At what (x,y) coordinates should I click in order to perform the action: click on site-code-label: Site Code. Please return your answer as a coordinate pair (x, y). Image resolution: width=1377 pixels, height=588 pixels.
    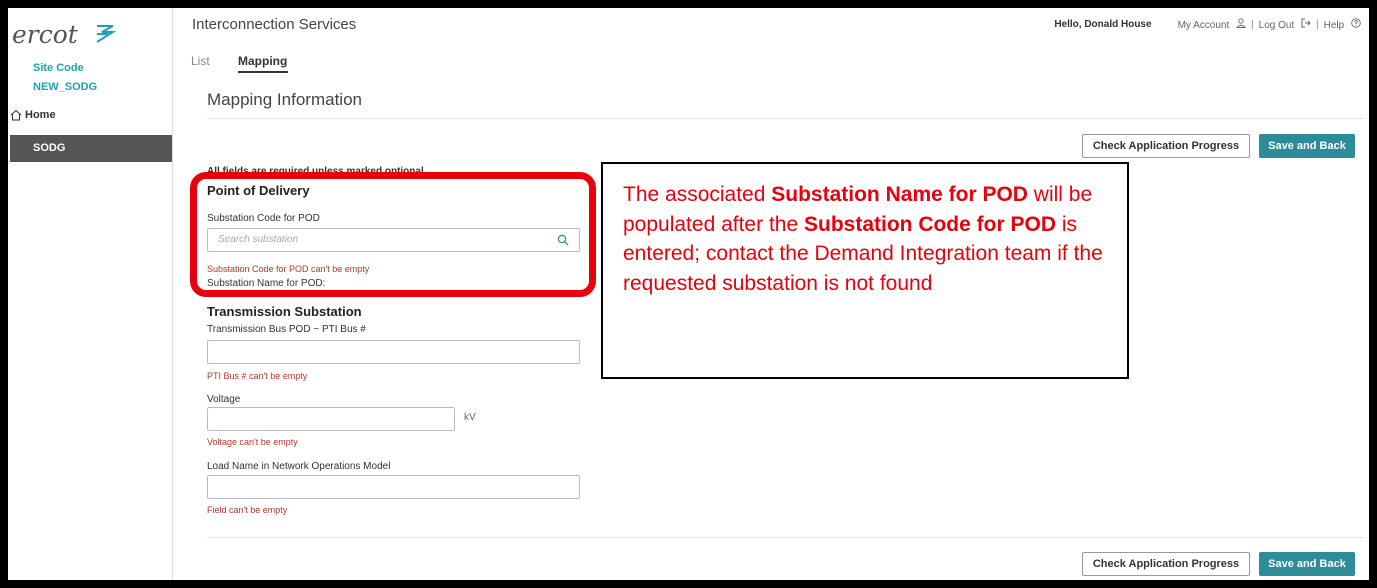
    Looking at the image, I should click on (58, 68).